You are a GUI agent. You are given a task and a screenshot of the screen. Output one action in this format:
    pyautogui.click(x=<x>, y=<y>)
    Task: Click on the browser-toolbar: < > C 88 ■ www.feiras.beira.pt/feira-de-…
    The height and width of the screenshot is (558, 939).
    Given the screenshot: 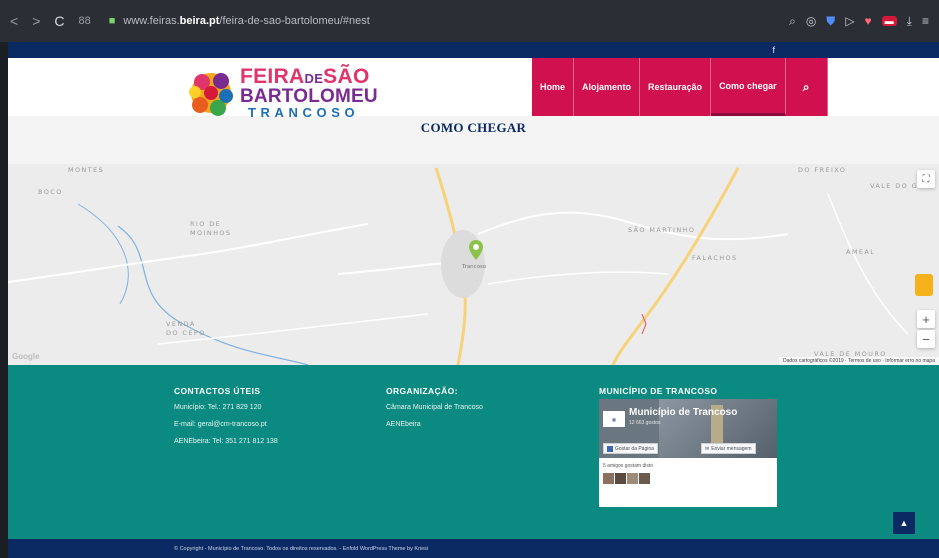 What is the action you would take?
    pyautogui.click(x=469, y=21)
    